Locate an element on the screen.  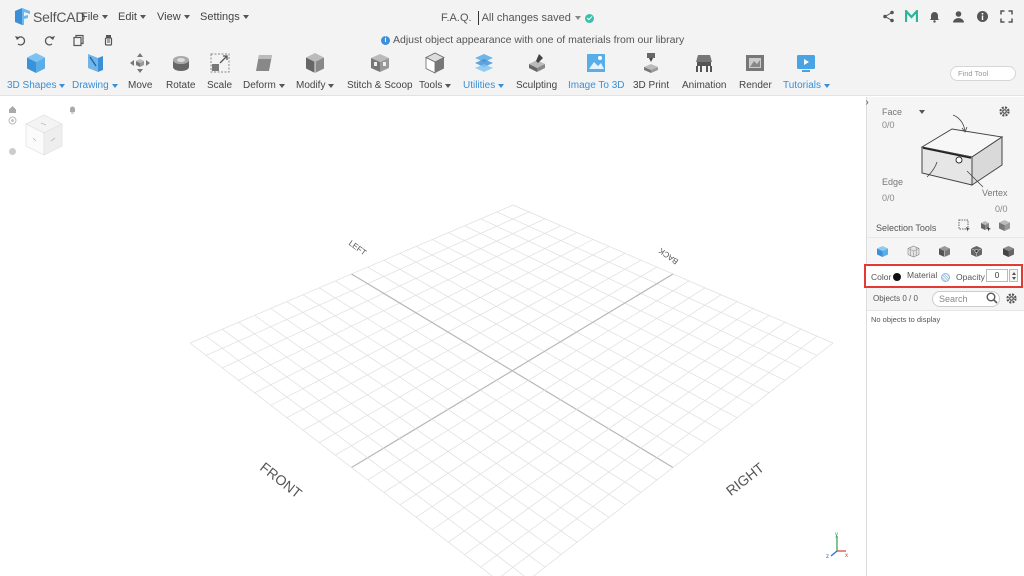
fullscreen-icon is located at coordinates (1006, 16).